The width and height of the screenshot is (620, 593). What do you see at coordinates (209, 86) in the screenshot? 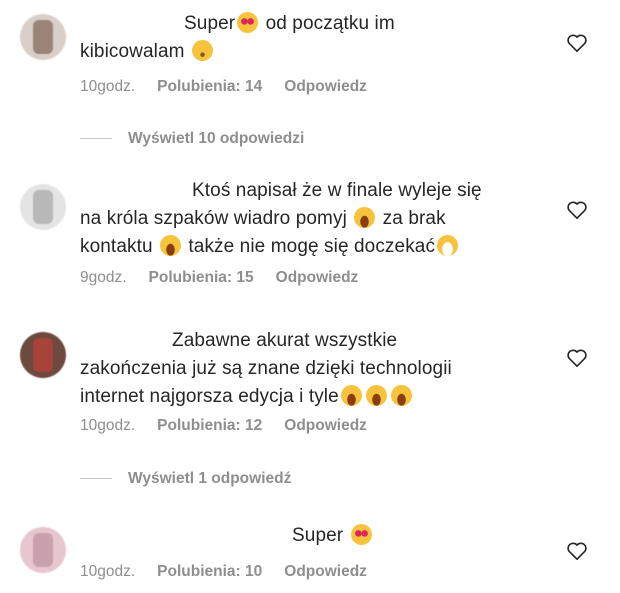
I see `likes-count: Polubienia: 14` at bounding box center [209, 86].